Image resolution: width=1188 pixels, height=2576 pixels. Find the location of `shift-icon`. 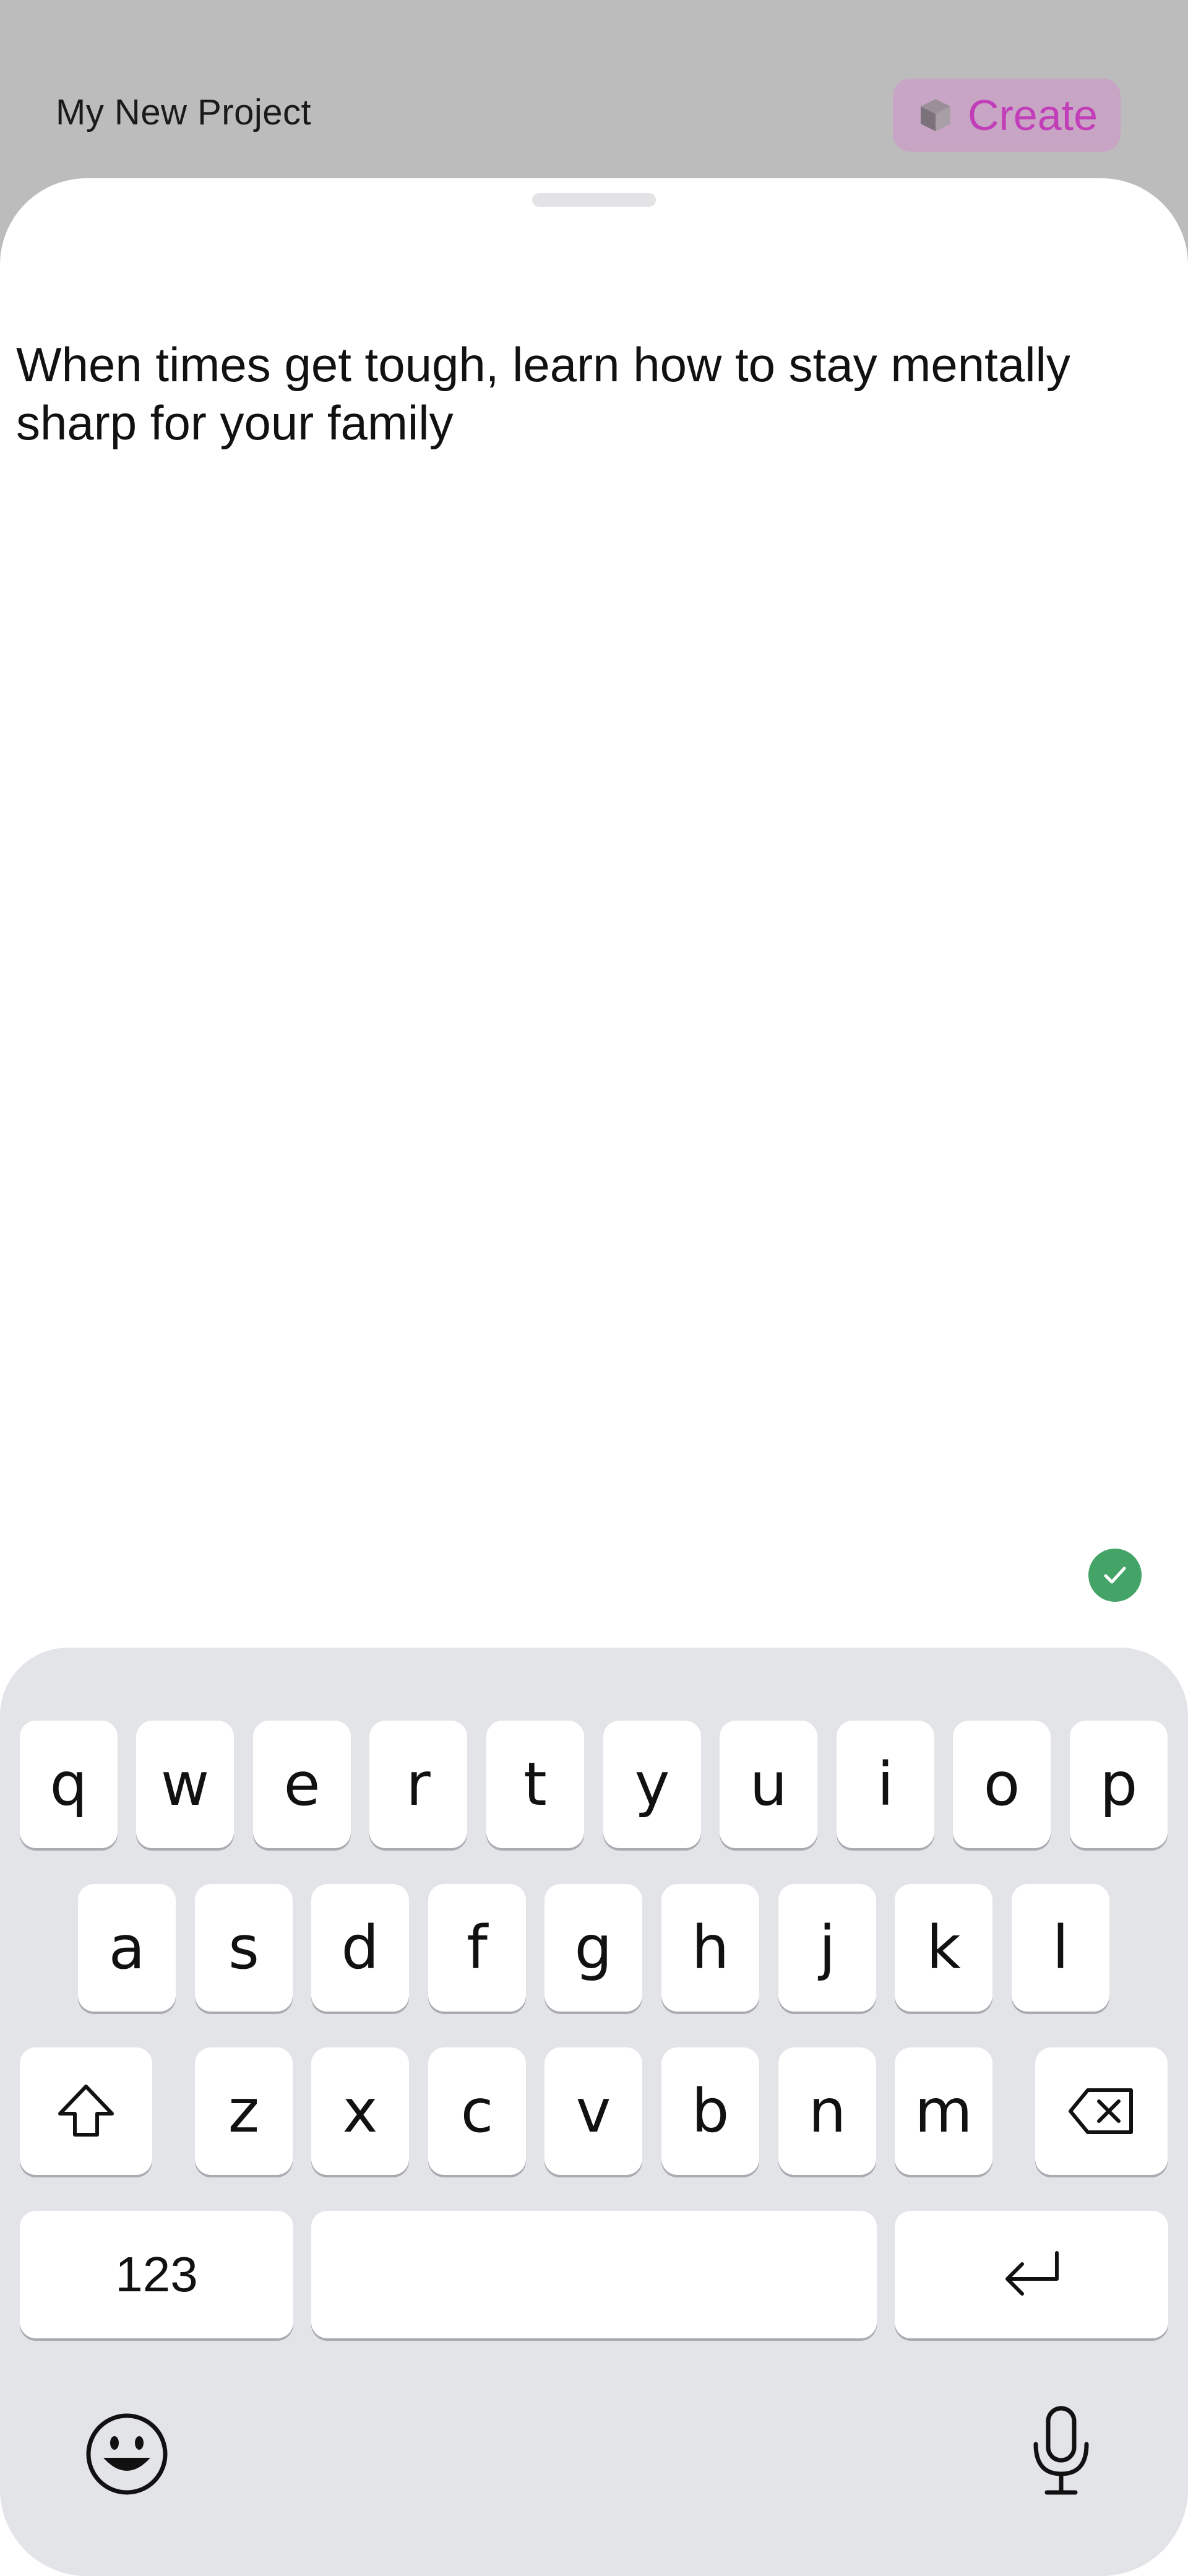

shift-icon is located at coordinates (86, 2111).